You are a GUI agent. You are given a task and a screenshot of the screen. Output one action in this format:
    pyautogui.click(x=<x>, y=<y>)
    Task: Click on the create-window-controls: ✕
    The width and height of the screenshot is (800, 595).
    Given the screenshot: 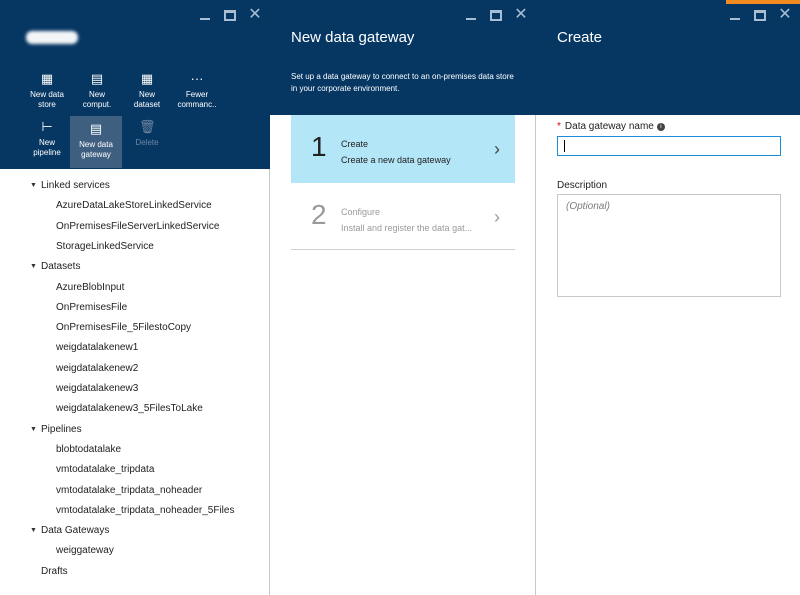 What is the action you would take?
    pyautogui.click(x=760, y=15)
    